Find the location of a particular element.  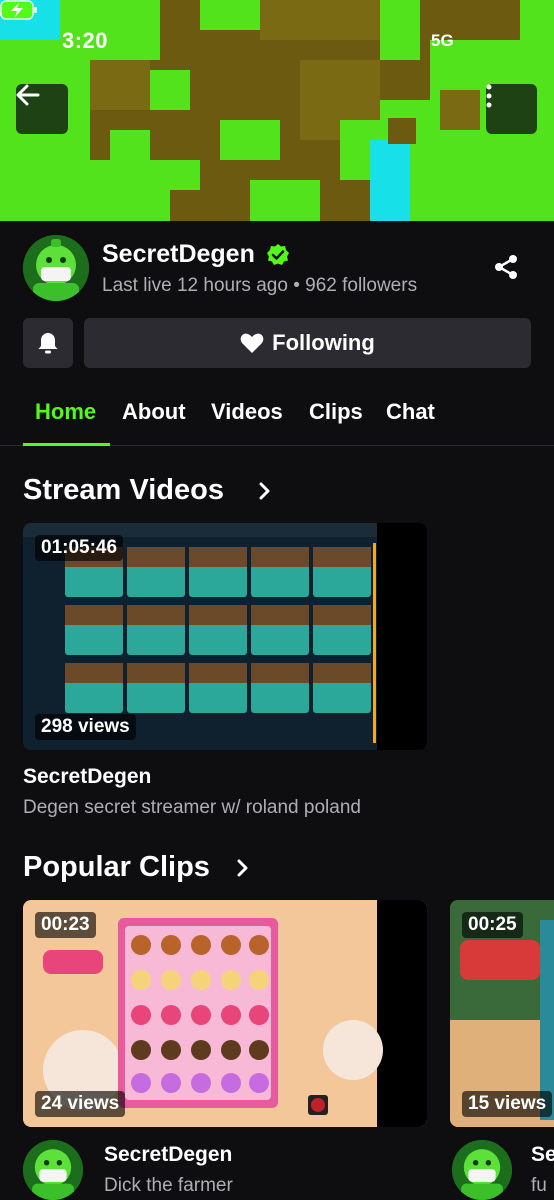

clip-views-badge: 24 views is located at coordinates (80, 1104).